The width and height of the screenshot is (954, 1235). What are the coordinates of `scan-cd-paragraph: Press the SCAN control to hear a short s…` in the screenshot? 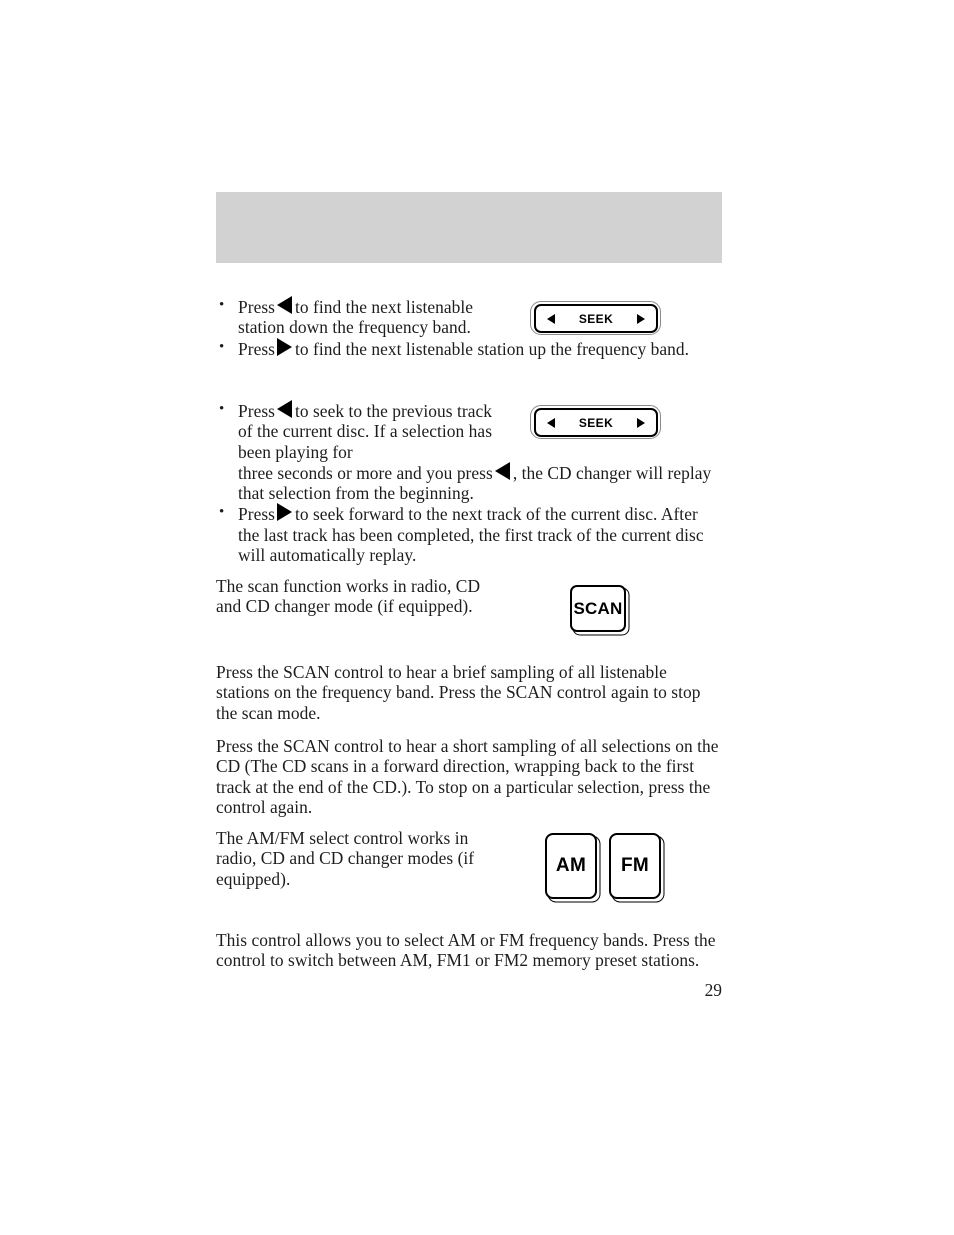 It's located at (467, 776).